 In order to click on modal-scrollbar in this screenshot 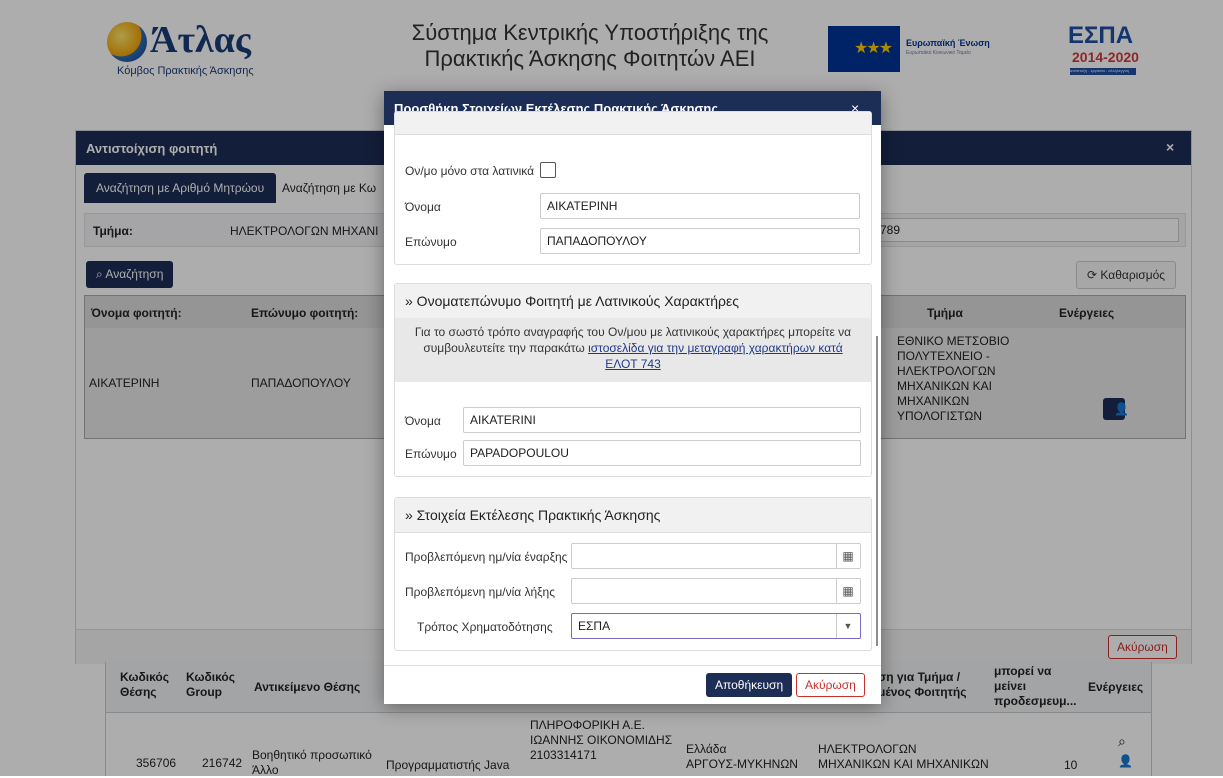, I will do `click(877, 491)`.